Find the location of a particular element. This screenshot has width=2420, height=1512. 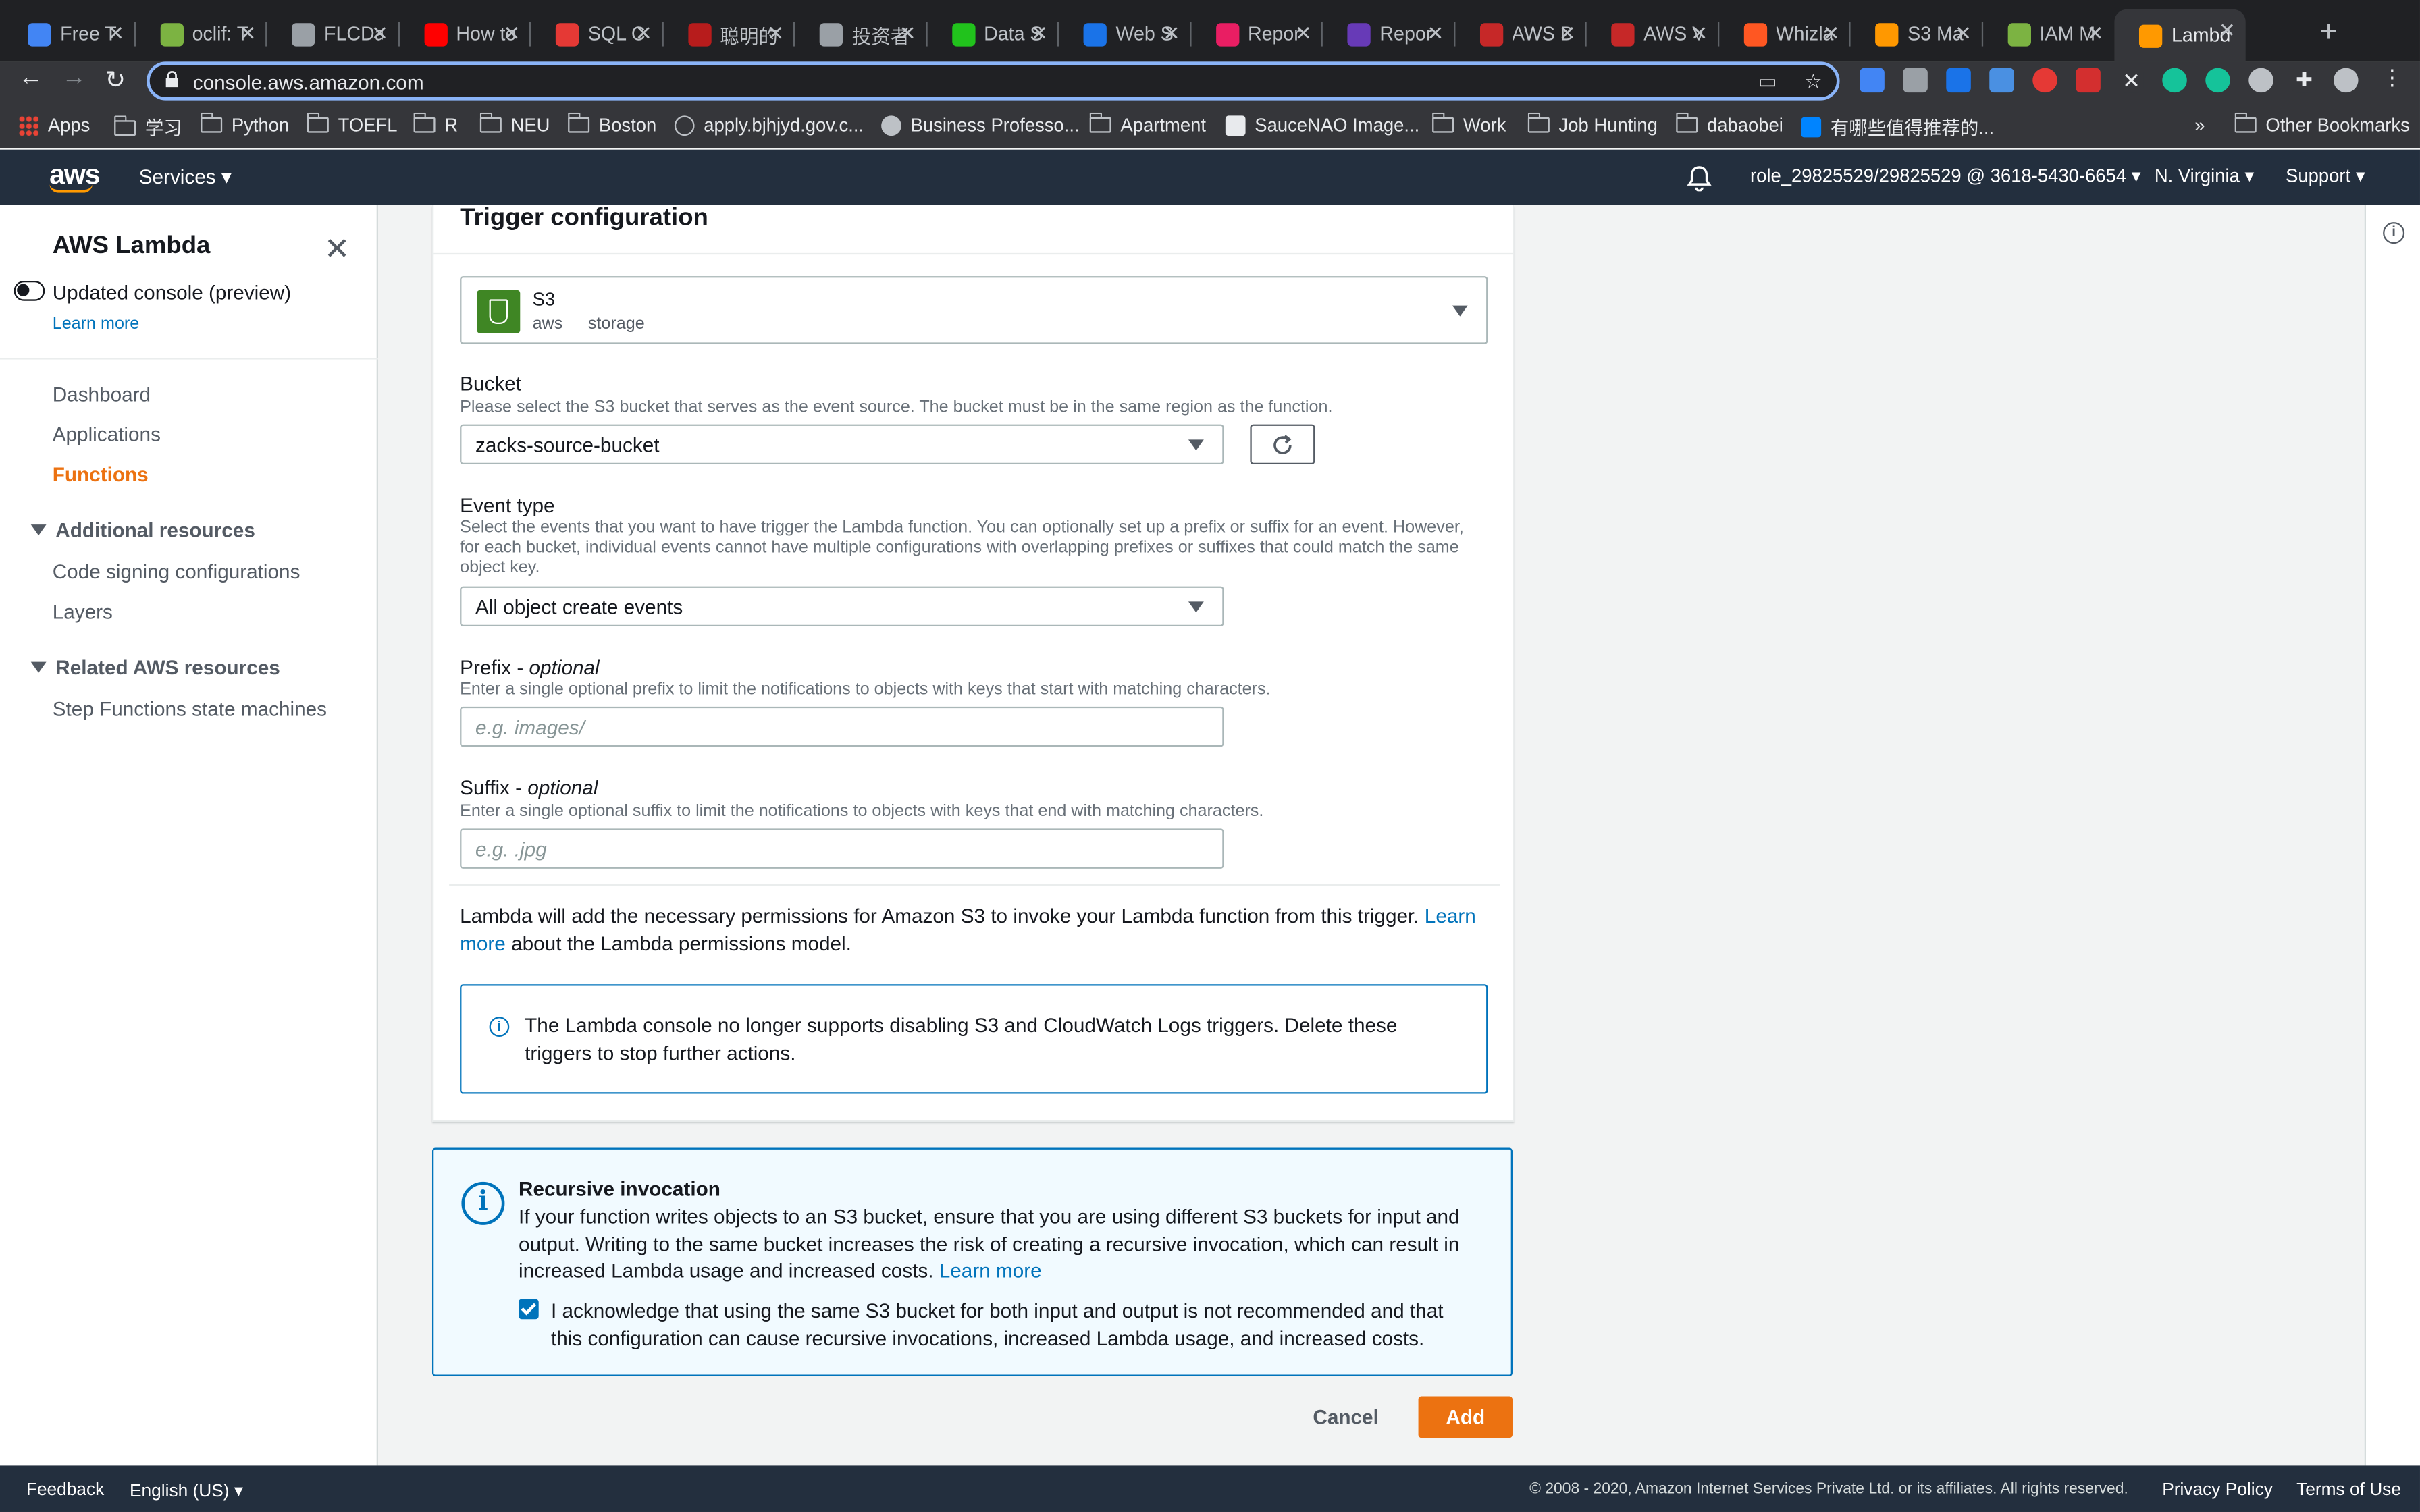

cast-icon: ▭ is located at coordinates (1767, 82).